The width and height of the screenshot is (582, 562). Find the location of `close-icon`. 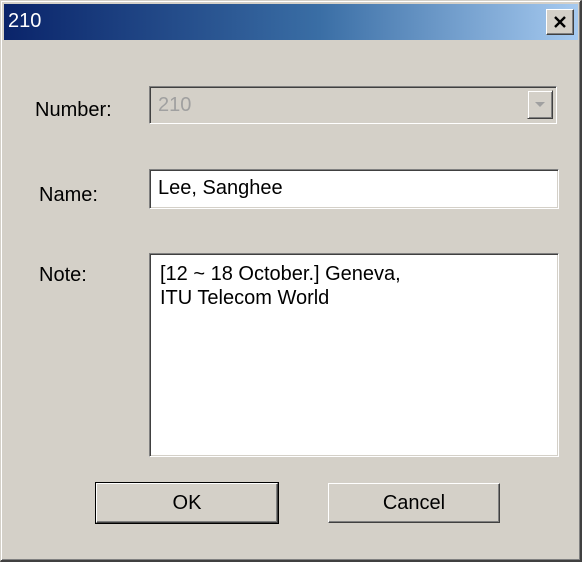

close-icon is located at coordinates (560, 22).